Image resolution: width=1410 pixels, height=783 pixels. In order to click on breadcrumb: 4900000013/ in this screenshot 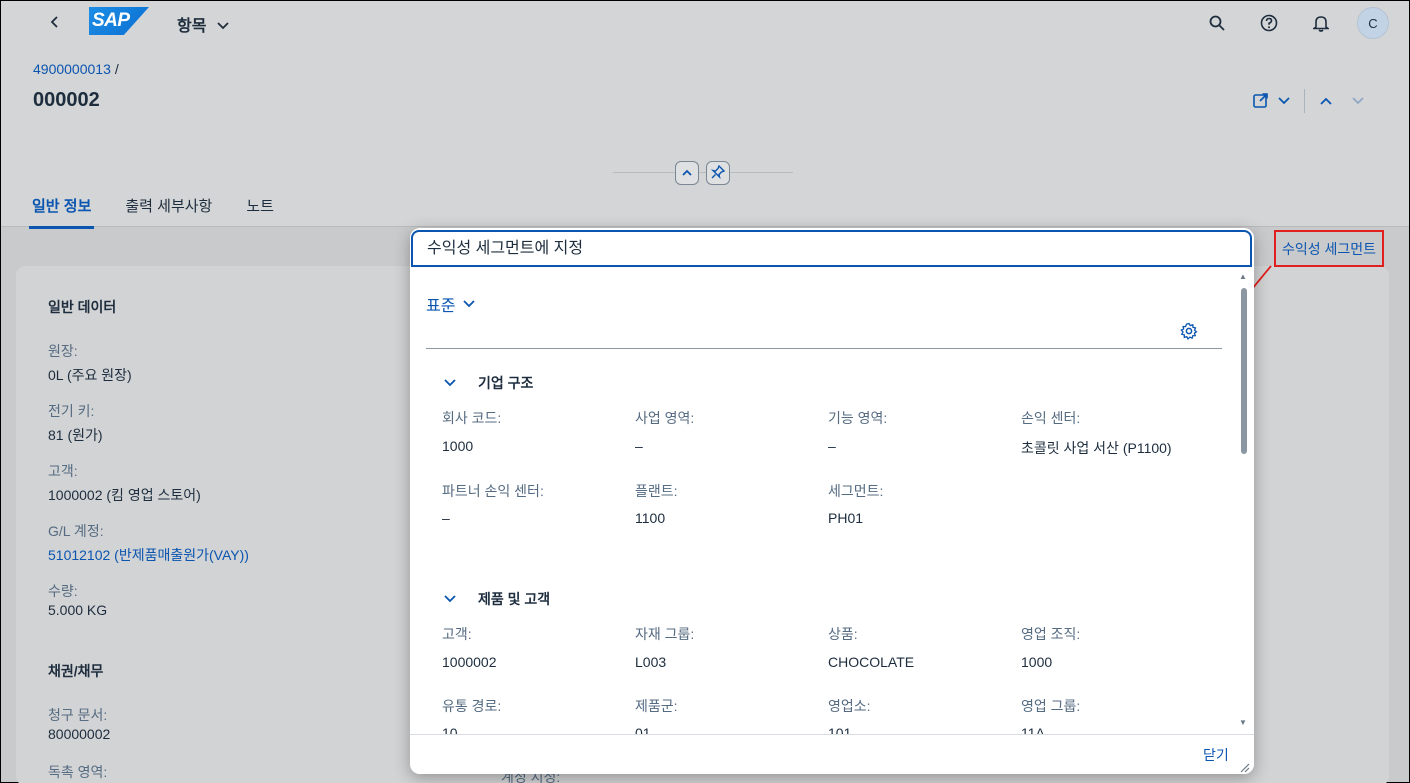, I will do `click(76, 69)`.